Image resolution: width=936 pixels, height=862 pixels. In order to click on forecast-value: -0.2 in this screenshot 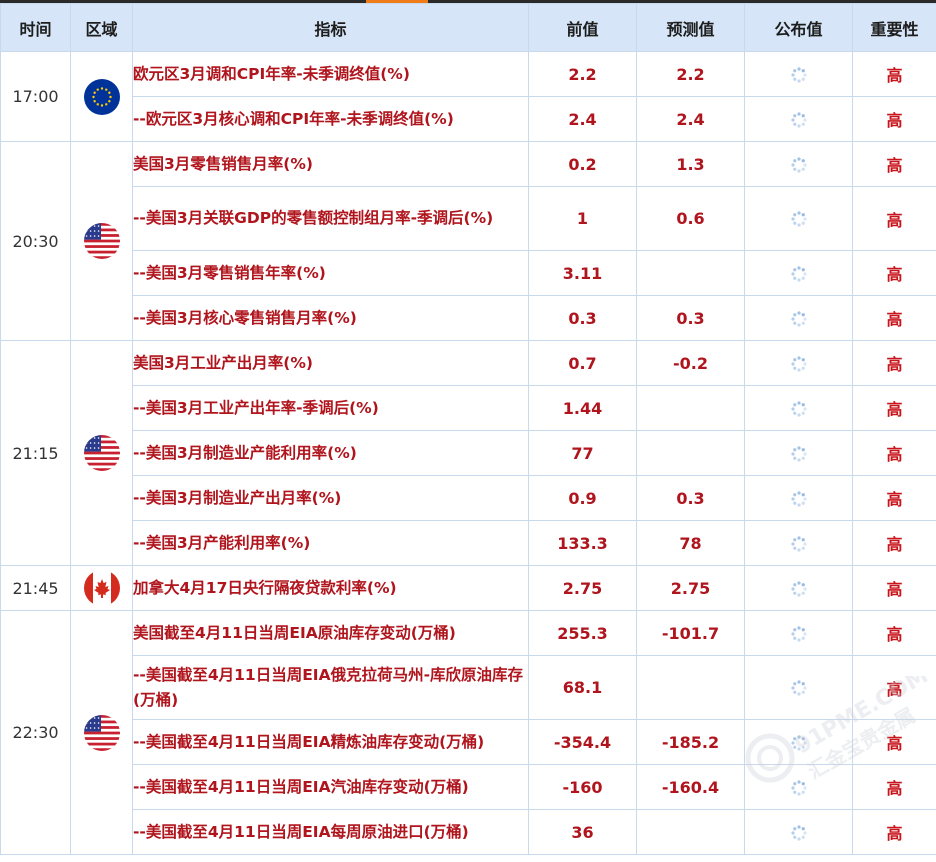, I will do `click(690, 363)`.